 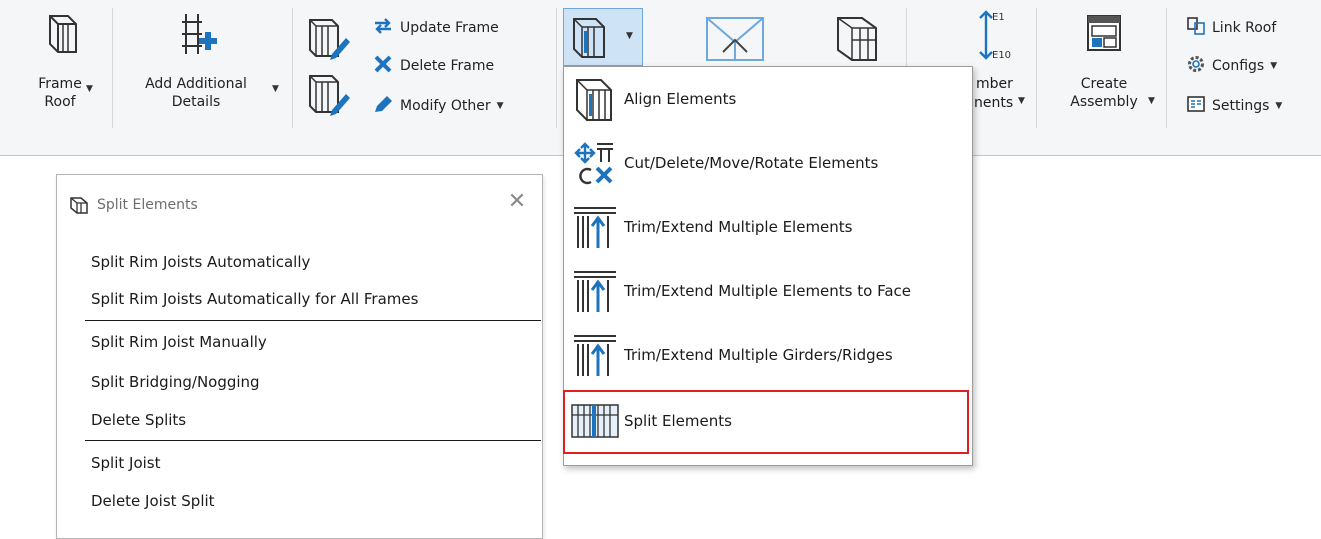 What do you see at coordinates (200, 262) in the screenshot?
I see `menu-item-split-rim-joists-auto: Split Rim Joists Automatically` at bounding box center [200, 262].